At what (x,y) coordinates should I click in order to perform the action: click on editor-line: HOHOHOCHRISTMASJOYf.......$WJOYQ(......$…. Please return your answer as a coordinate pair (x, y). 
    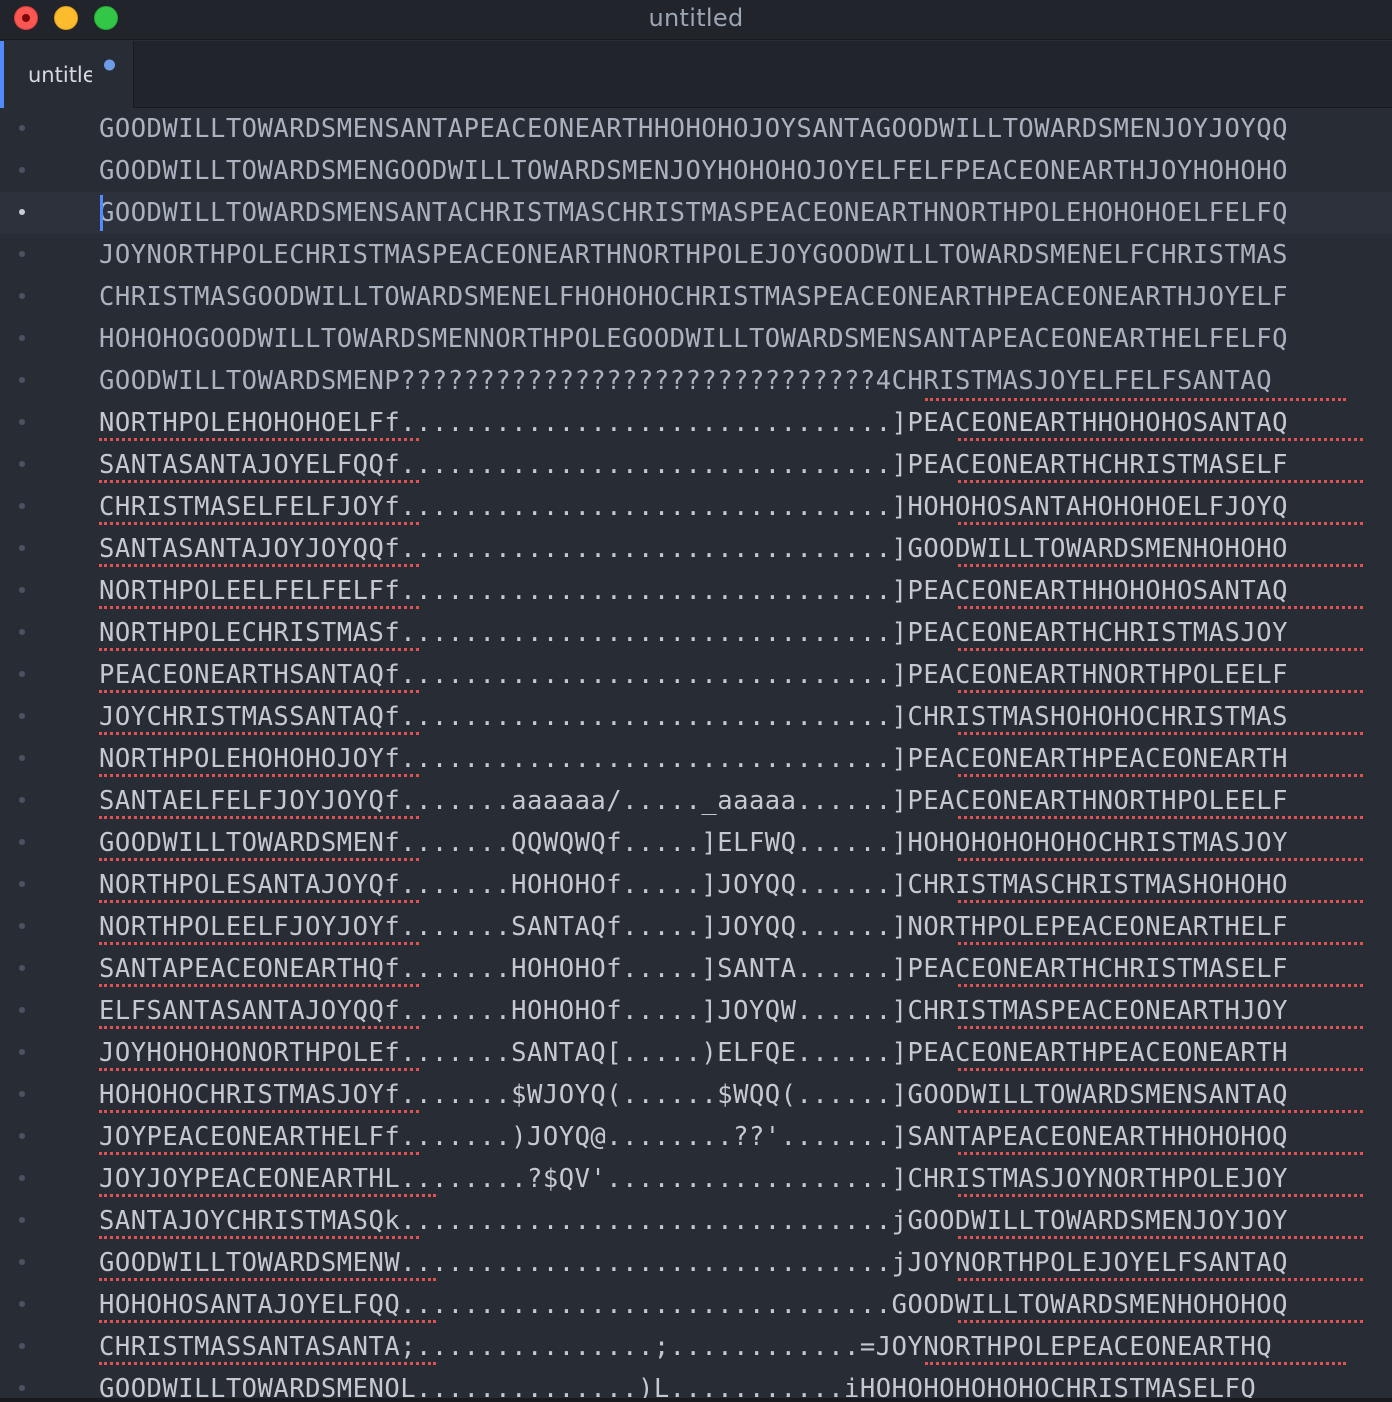
    Looking at the image, I should click on (696, 1095).